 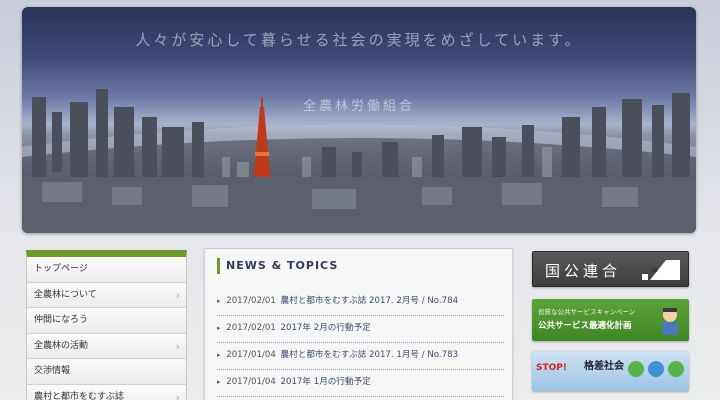 I want to click on banner-stop-label: STOP!, so click(x=551, y=368).